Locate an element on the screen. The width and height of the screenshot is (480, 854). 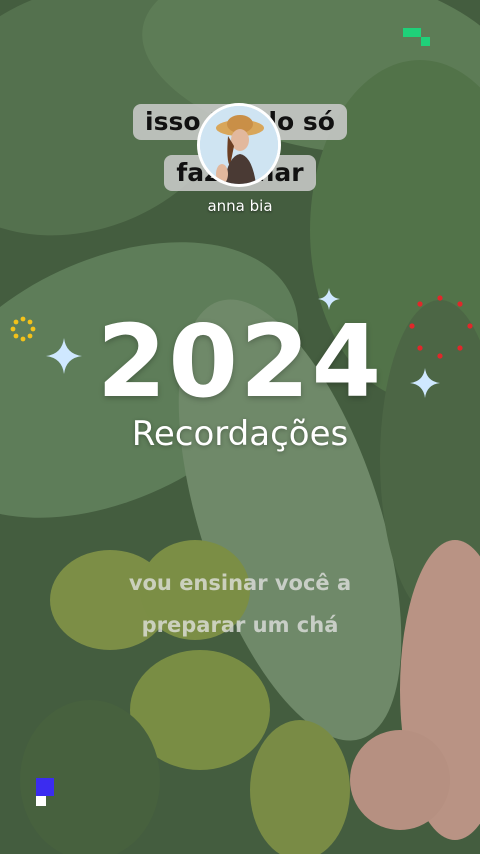
username: anna bia is located at coordinates (240, 206).